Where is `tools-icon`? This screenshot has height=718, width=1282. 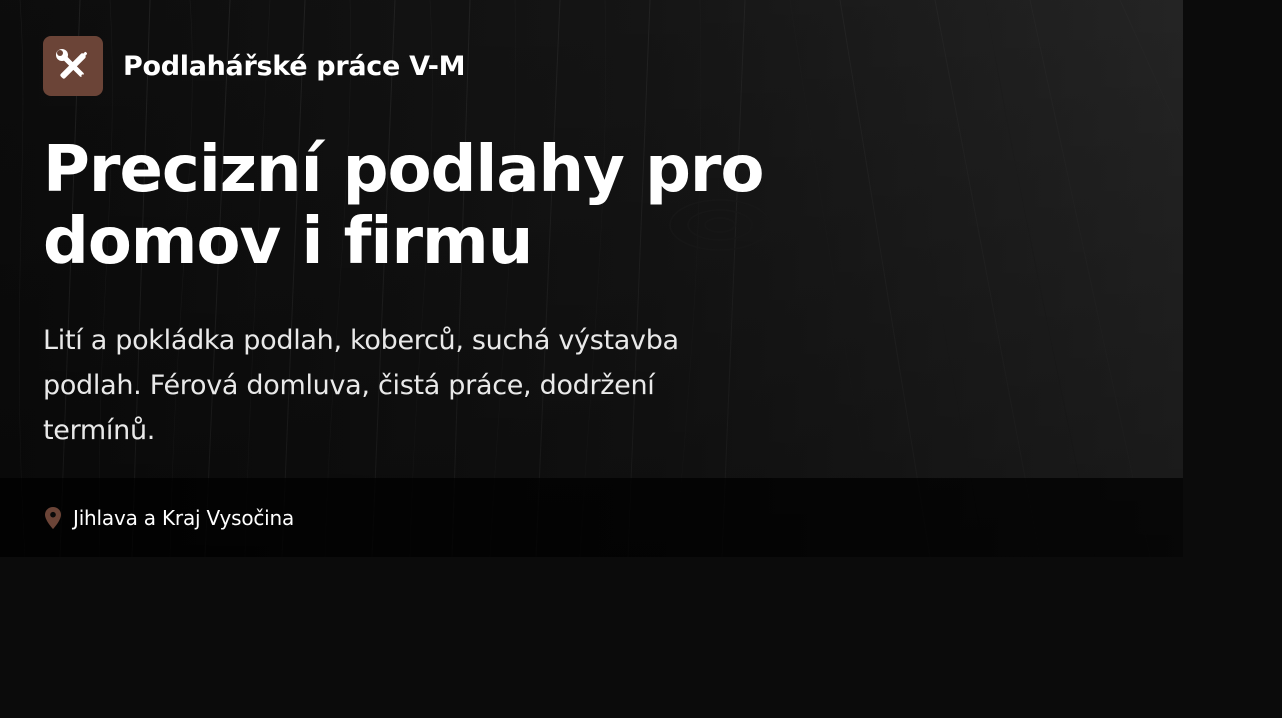
tools-icon is located at coordinates (71, 64).